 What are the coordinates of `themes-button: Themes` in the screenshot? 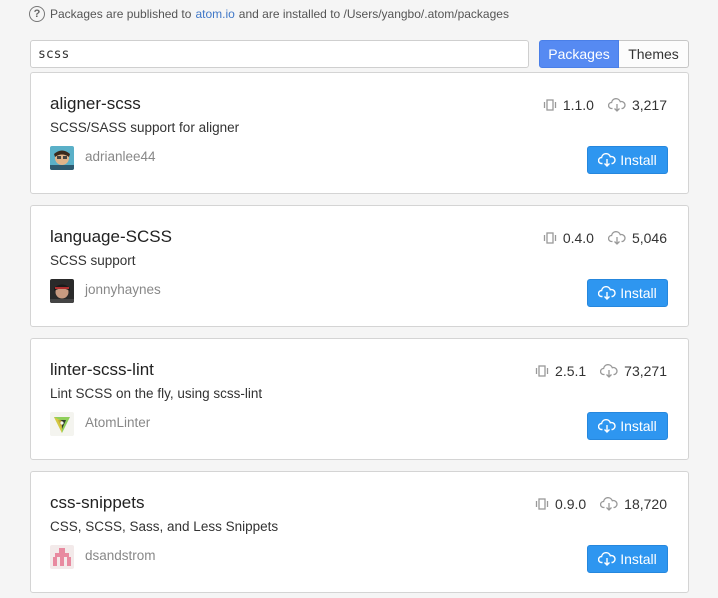 It's located at (654, 54).